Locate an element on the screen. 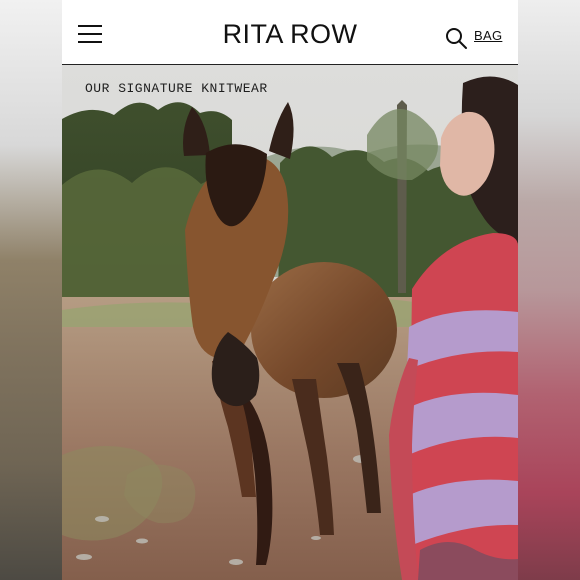  search-button is located at coordinates (456, 38).